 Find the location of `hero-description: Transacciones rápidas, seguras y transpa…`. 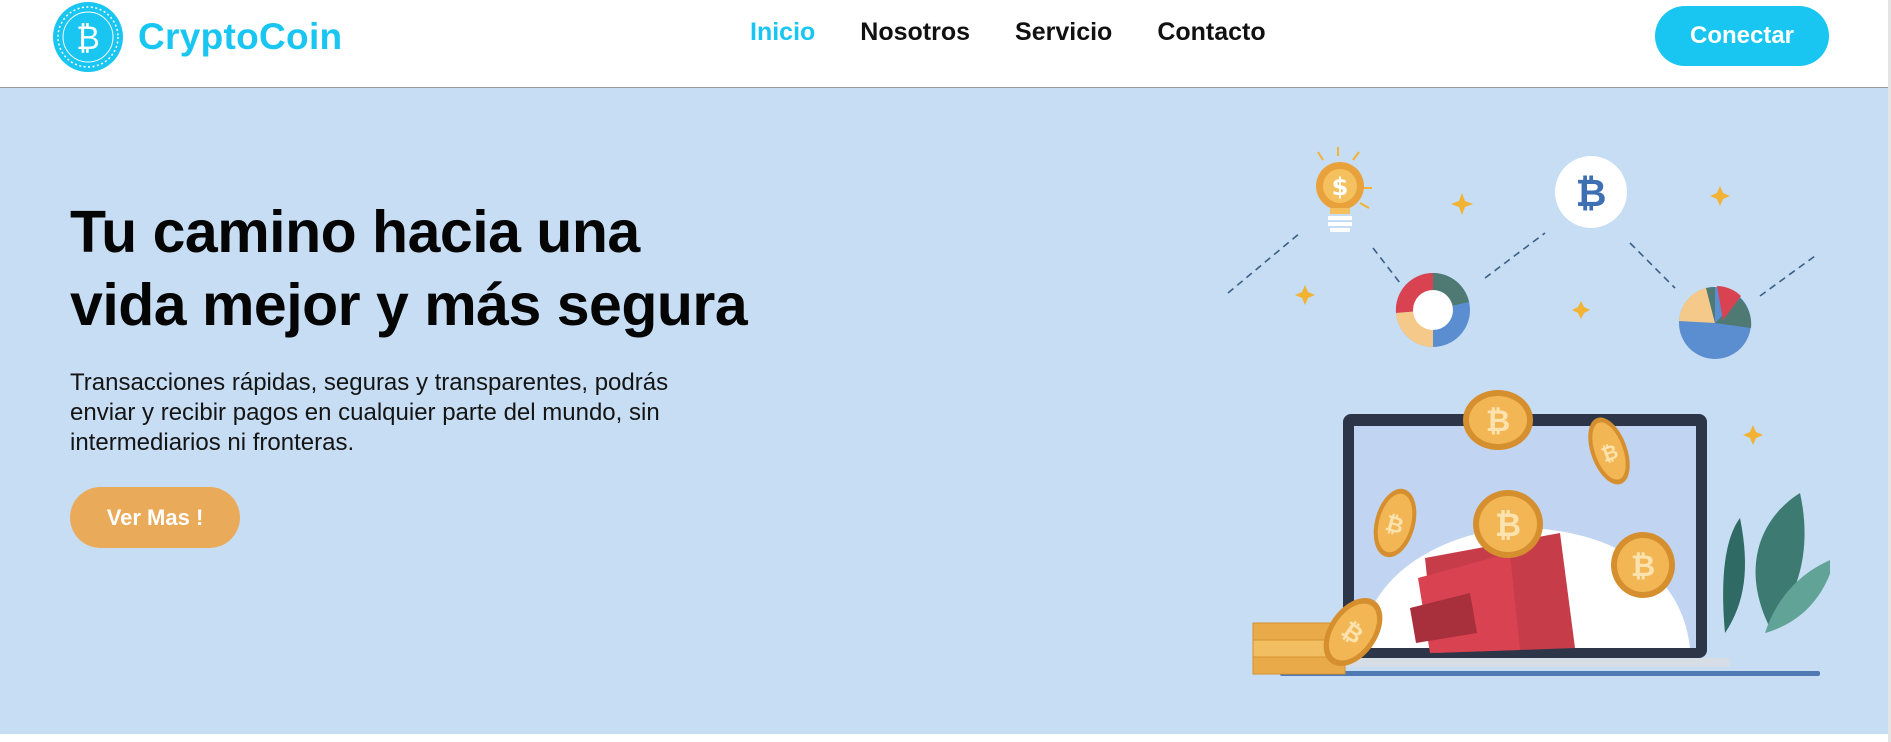

hero-description: Transacciones rápidas, seguras y transpa… is located at coordinates (369, 412).